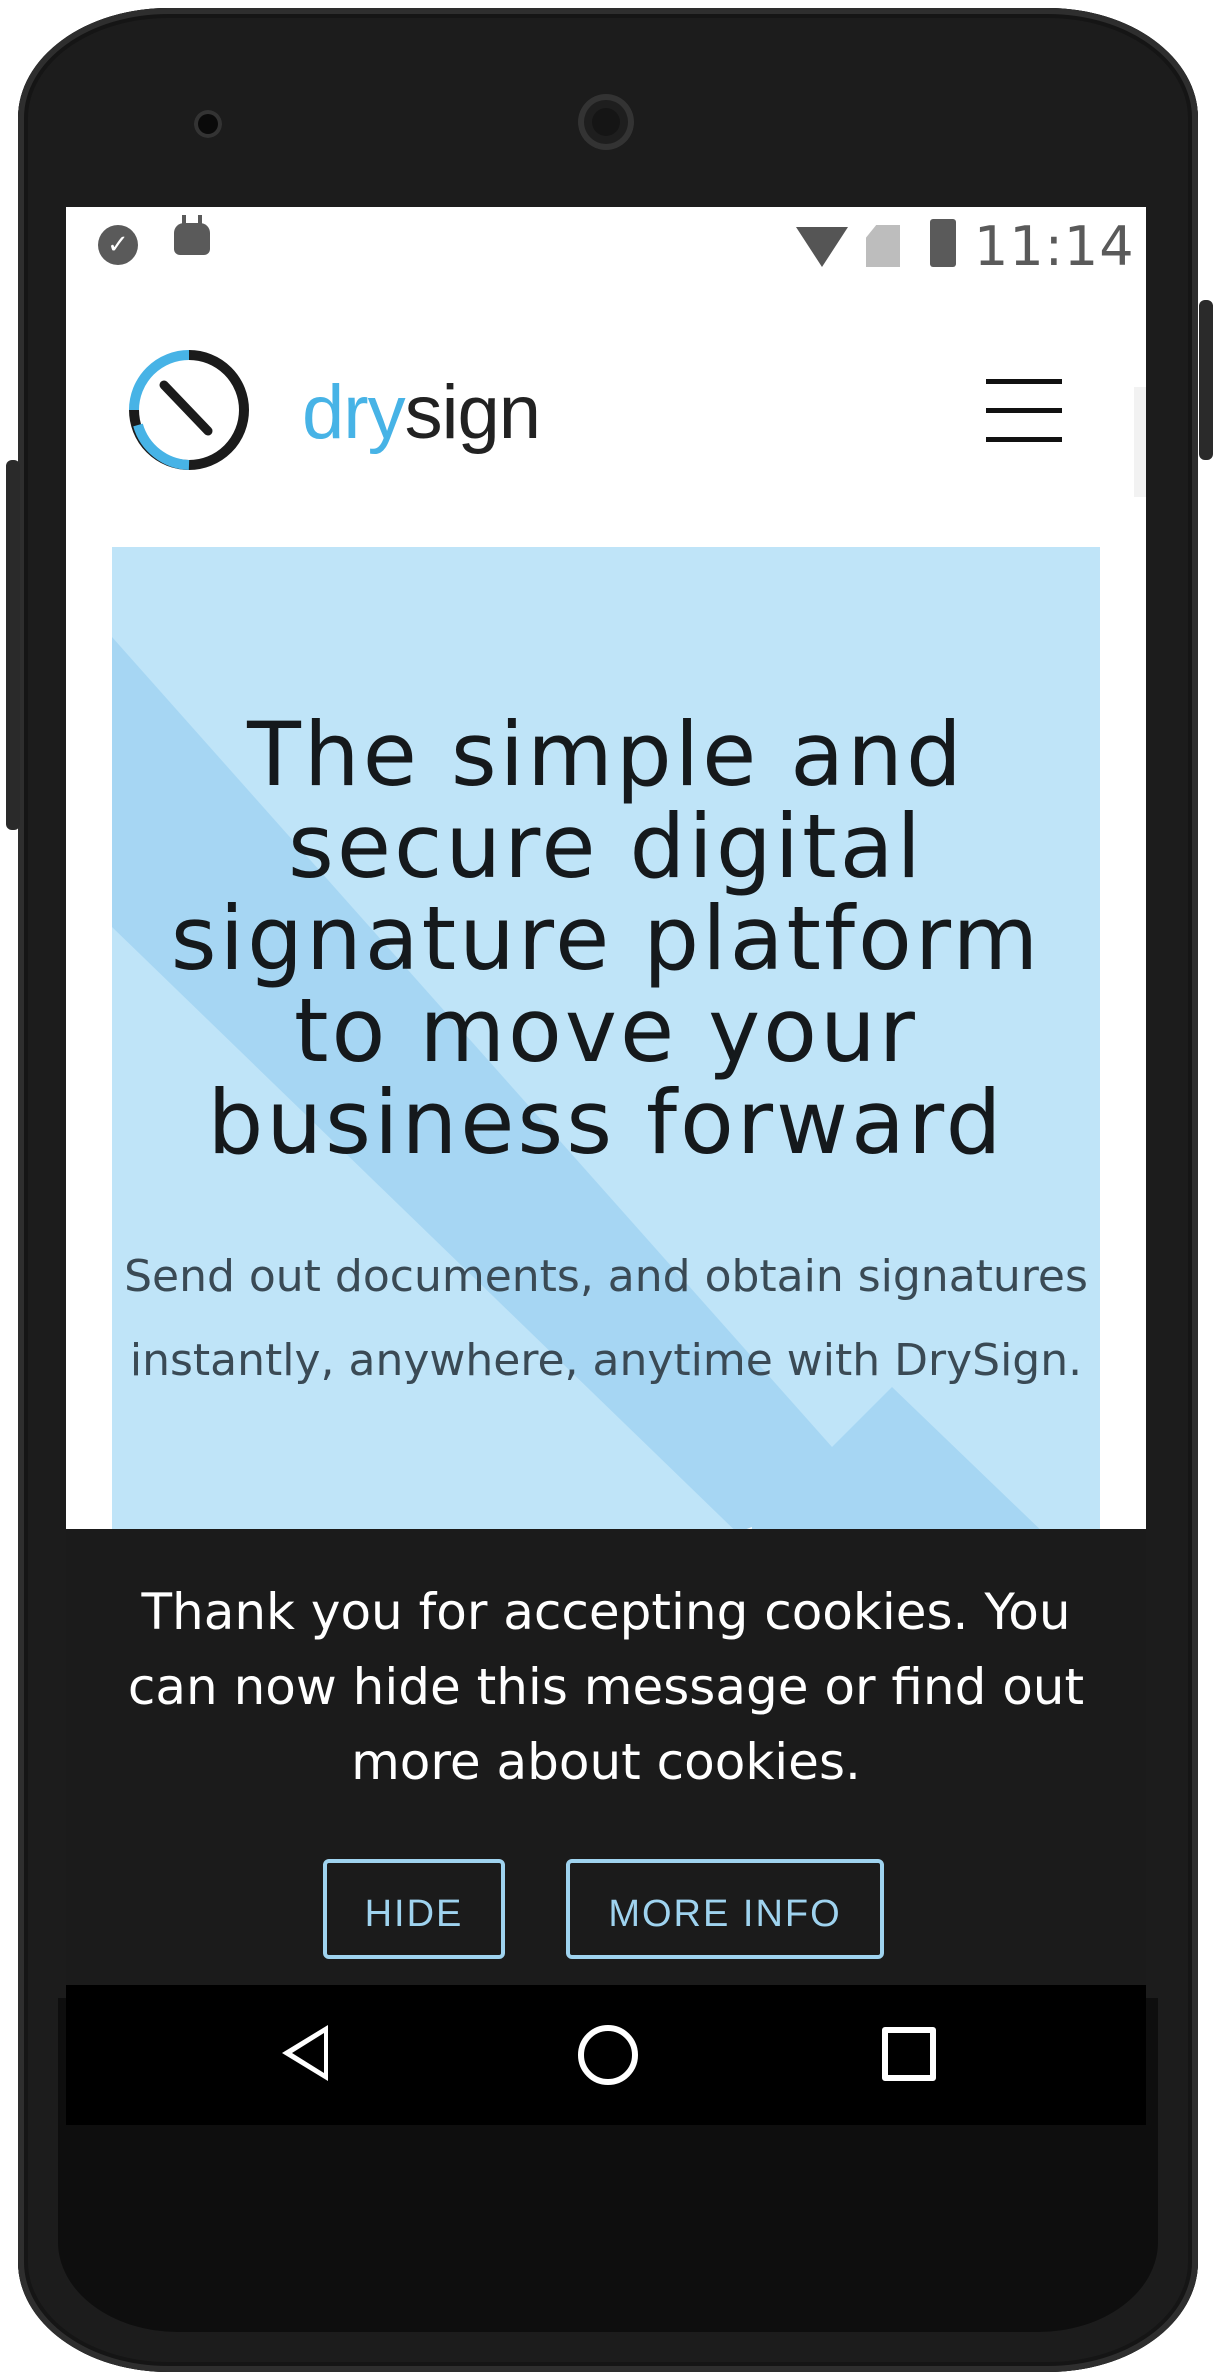 This screenshot has width=1215, height=2380. Describe the element at coordinates (354, 412) in the screenshot. I see `logo-text-dry: dry` at that location.